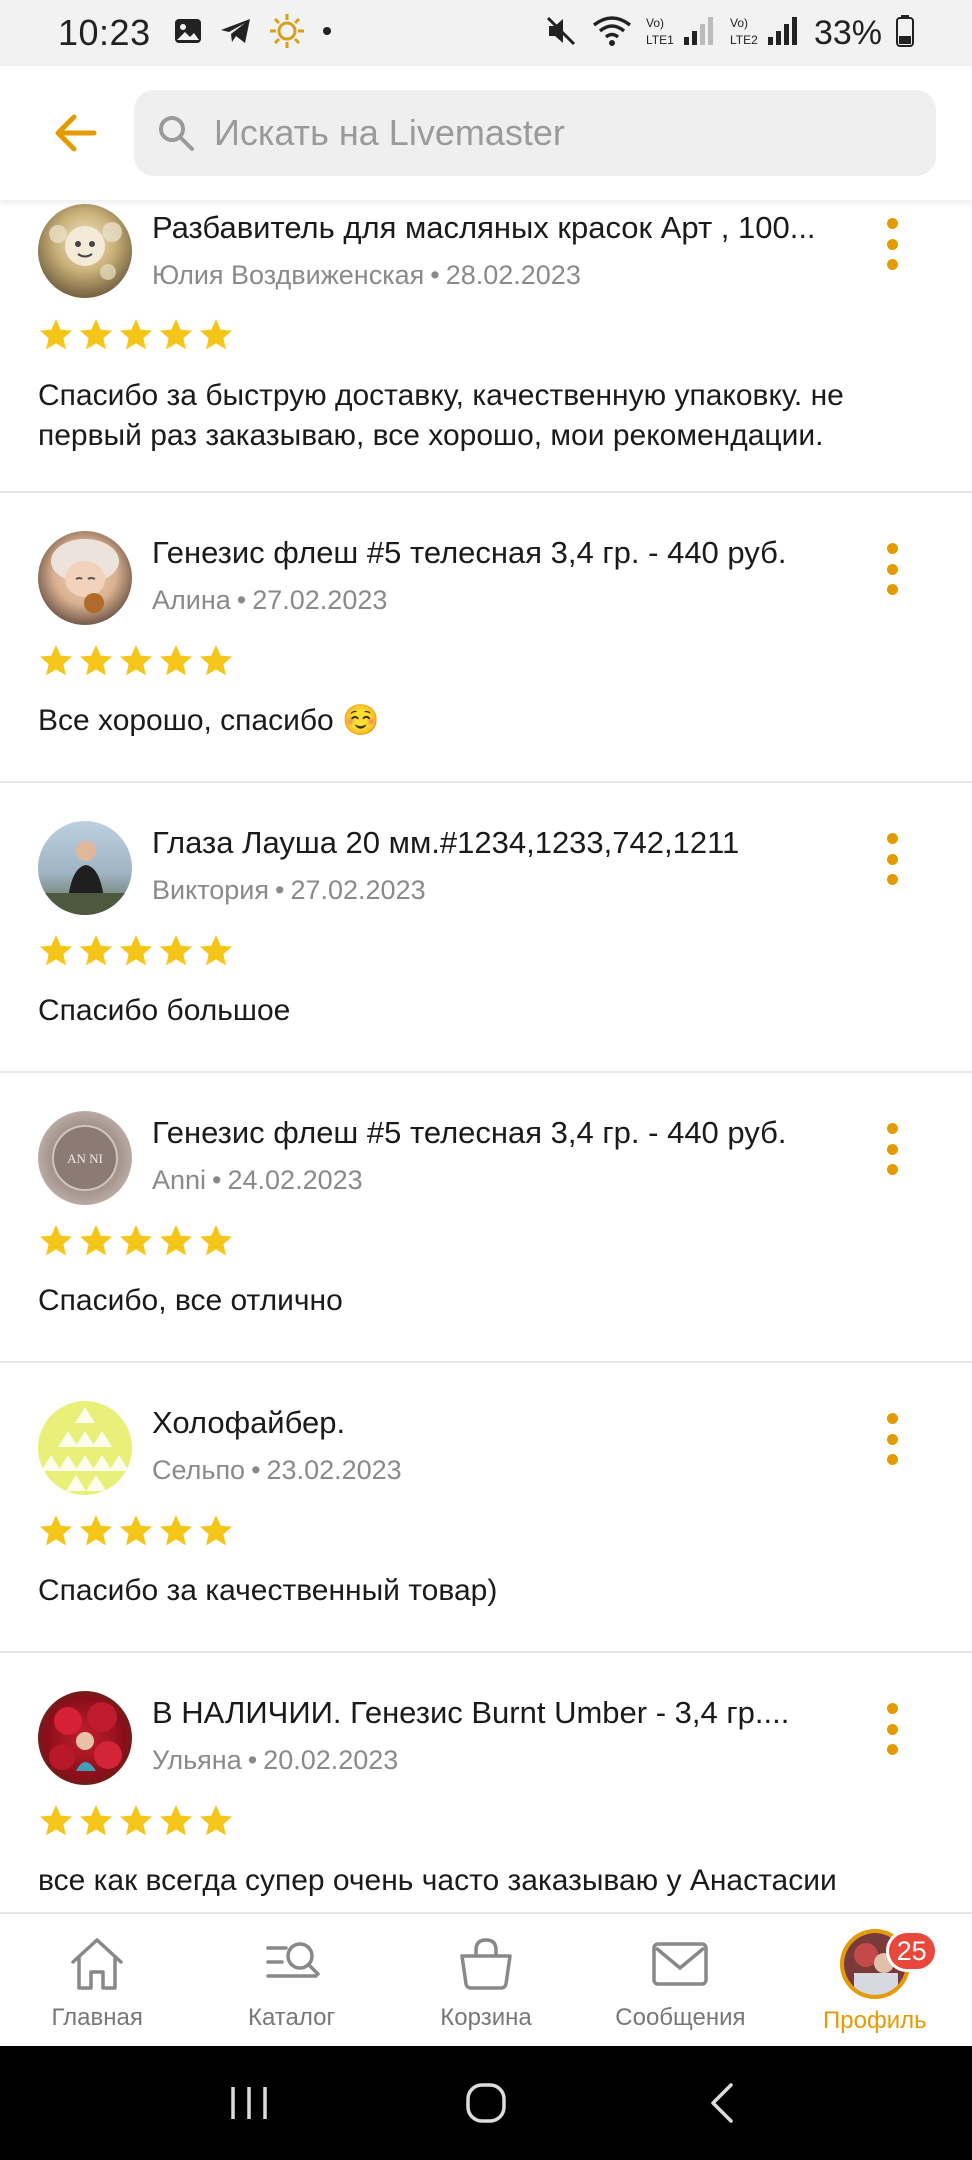 The height and width of the screenshot is (2160, 972). What do you see at coordinates (729, 33) in the screenshot?
I see `status-right-icons: Vo) LTE1 Vo) LTE2 33%` at bounding box center [729, 33].